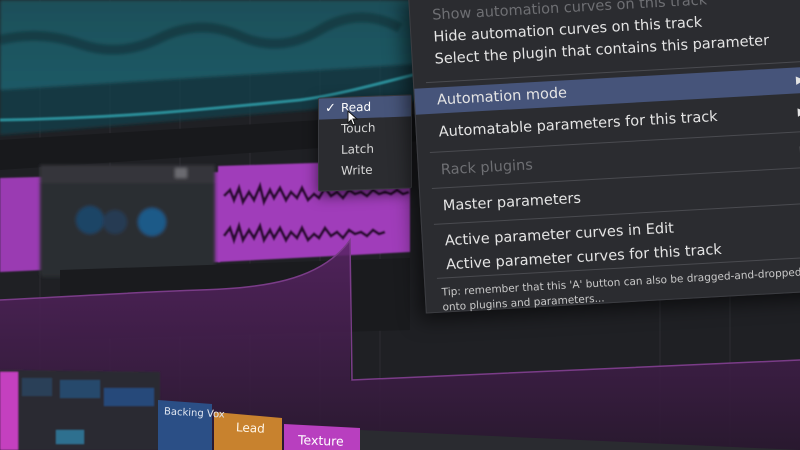 The width and height of the screenshot is (800, 450). Describe the element at coordinates (797, 80) in the screenshot. I see `right-triangle-icon: ▶` at that location.